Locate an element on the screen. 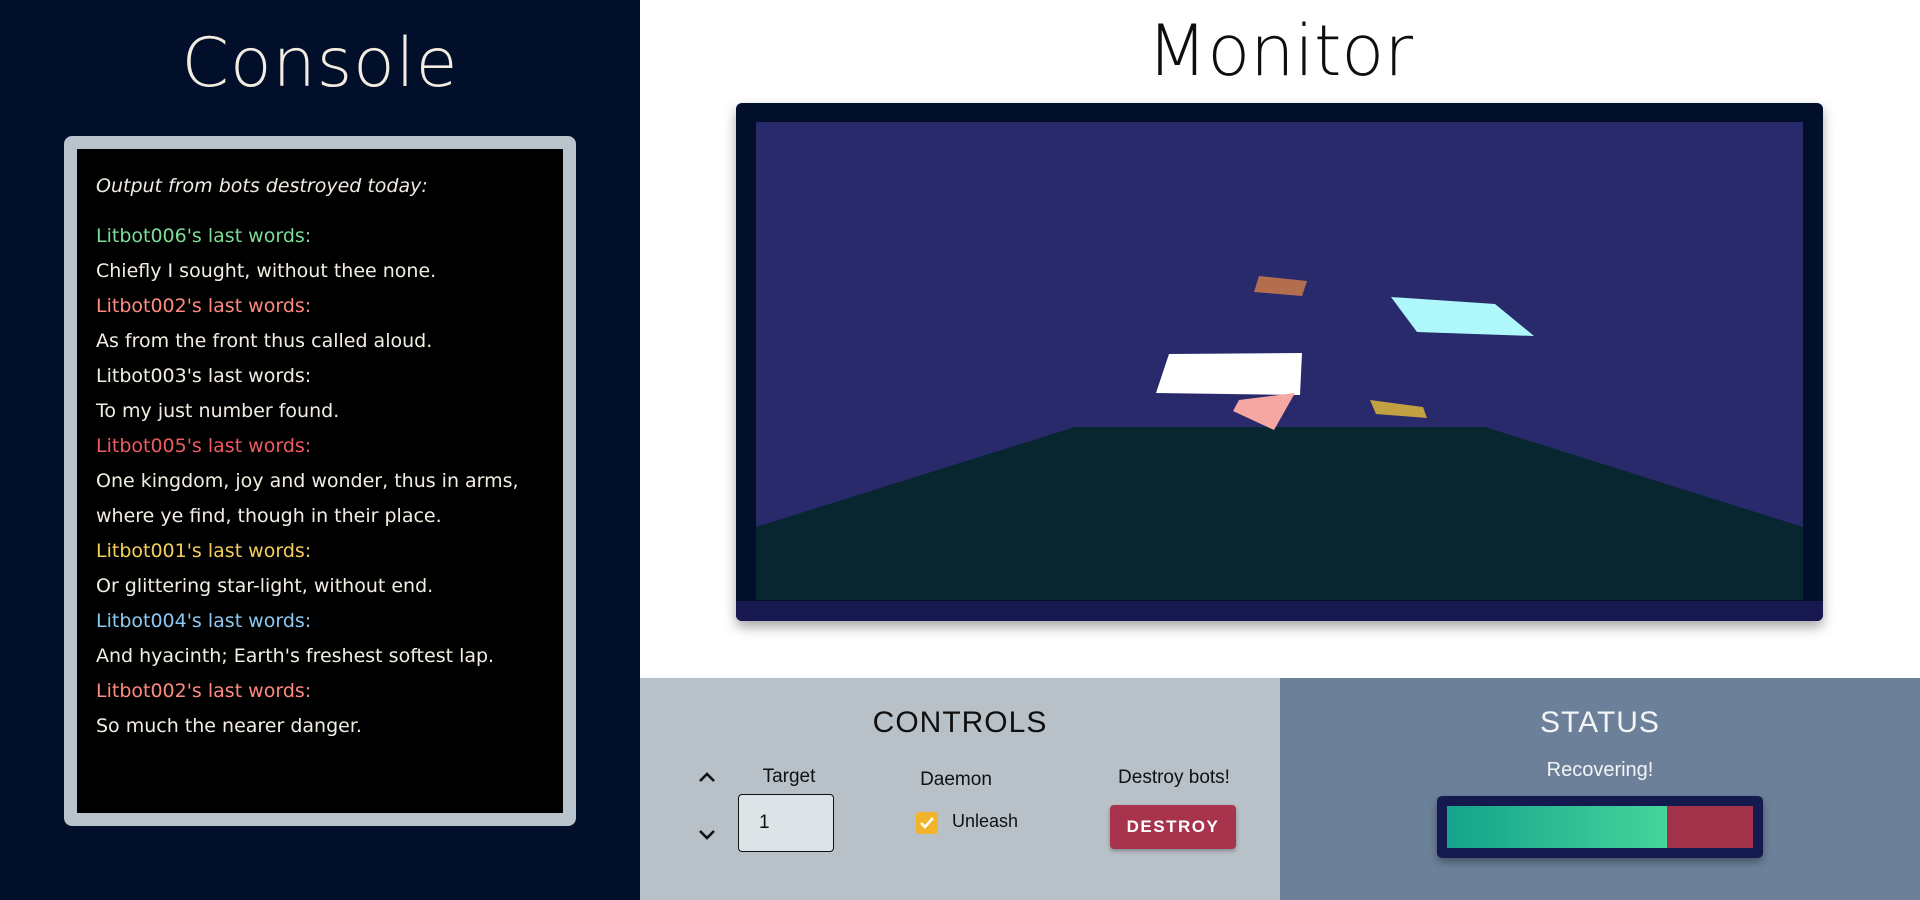  console-line: Chiefly I sought, without thee none. is located at coordinates (266, 271).